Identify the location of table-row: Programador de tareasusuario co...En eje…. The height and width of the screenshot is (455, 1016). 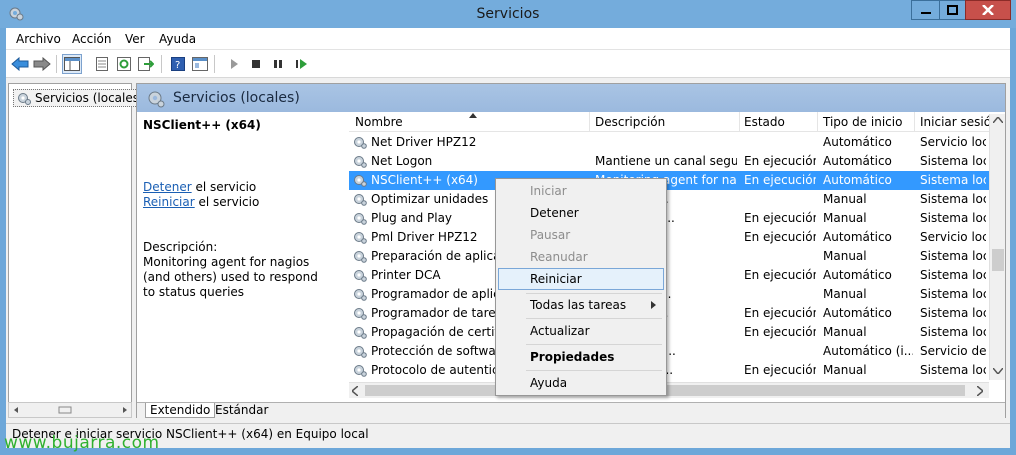
(669, 313).